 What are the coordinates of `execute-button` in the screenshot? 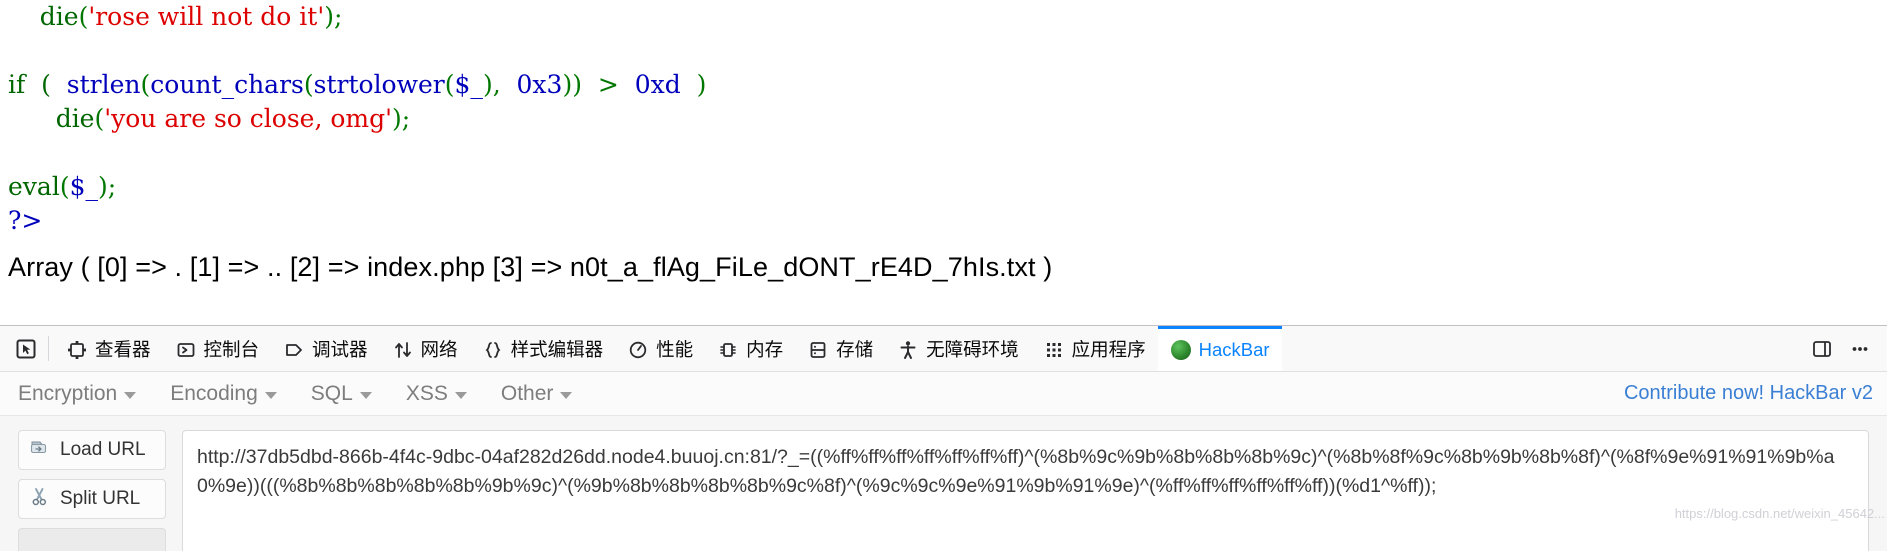 It's located at (92, 539).